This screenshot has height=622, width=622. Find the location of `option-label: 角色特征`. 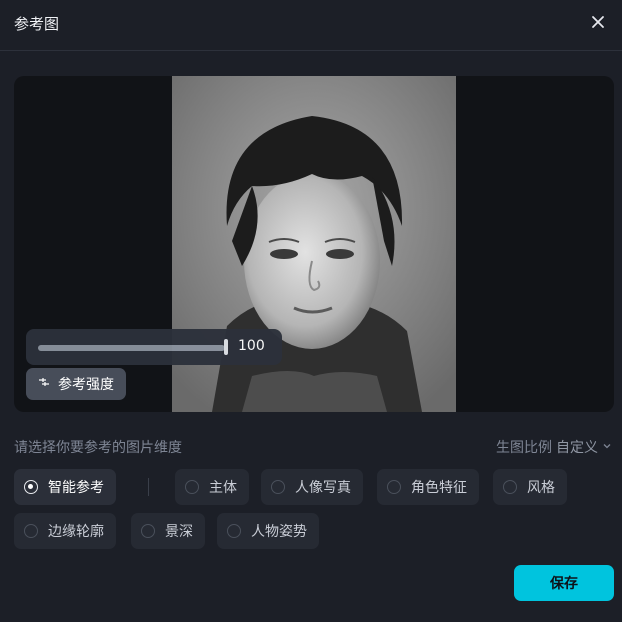

option-label: 角色特征 is located at coordinates (439, 488).